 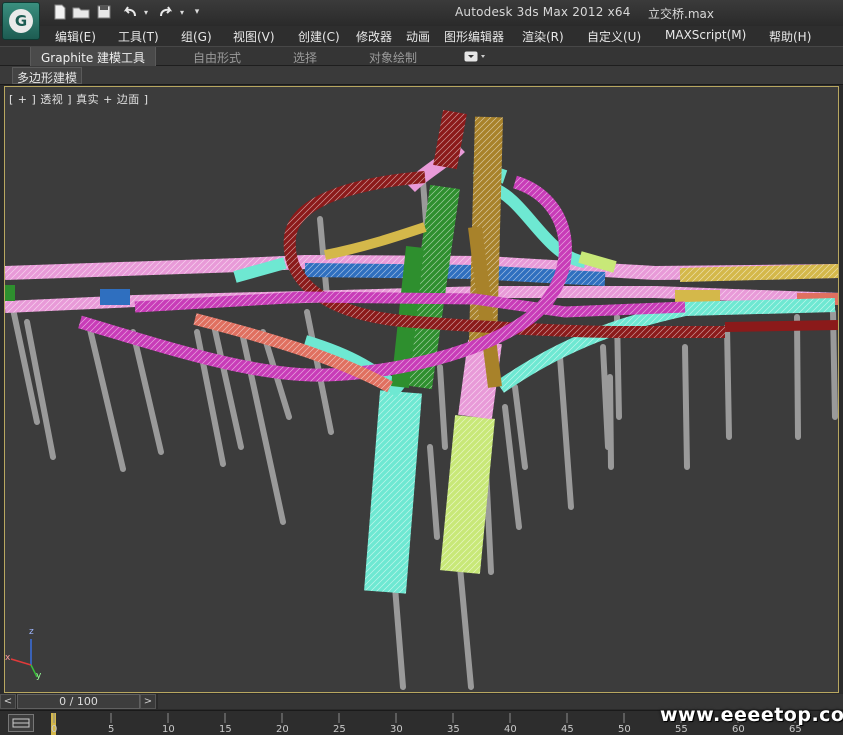 I want to click on tab-graphite-modeling-tools: Graphite 建模工具, so click(x=93, y=56).